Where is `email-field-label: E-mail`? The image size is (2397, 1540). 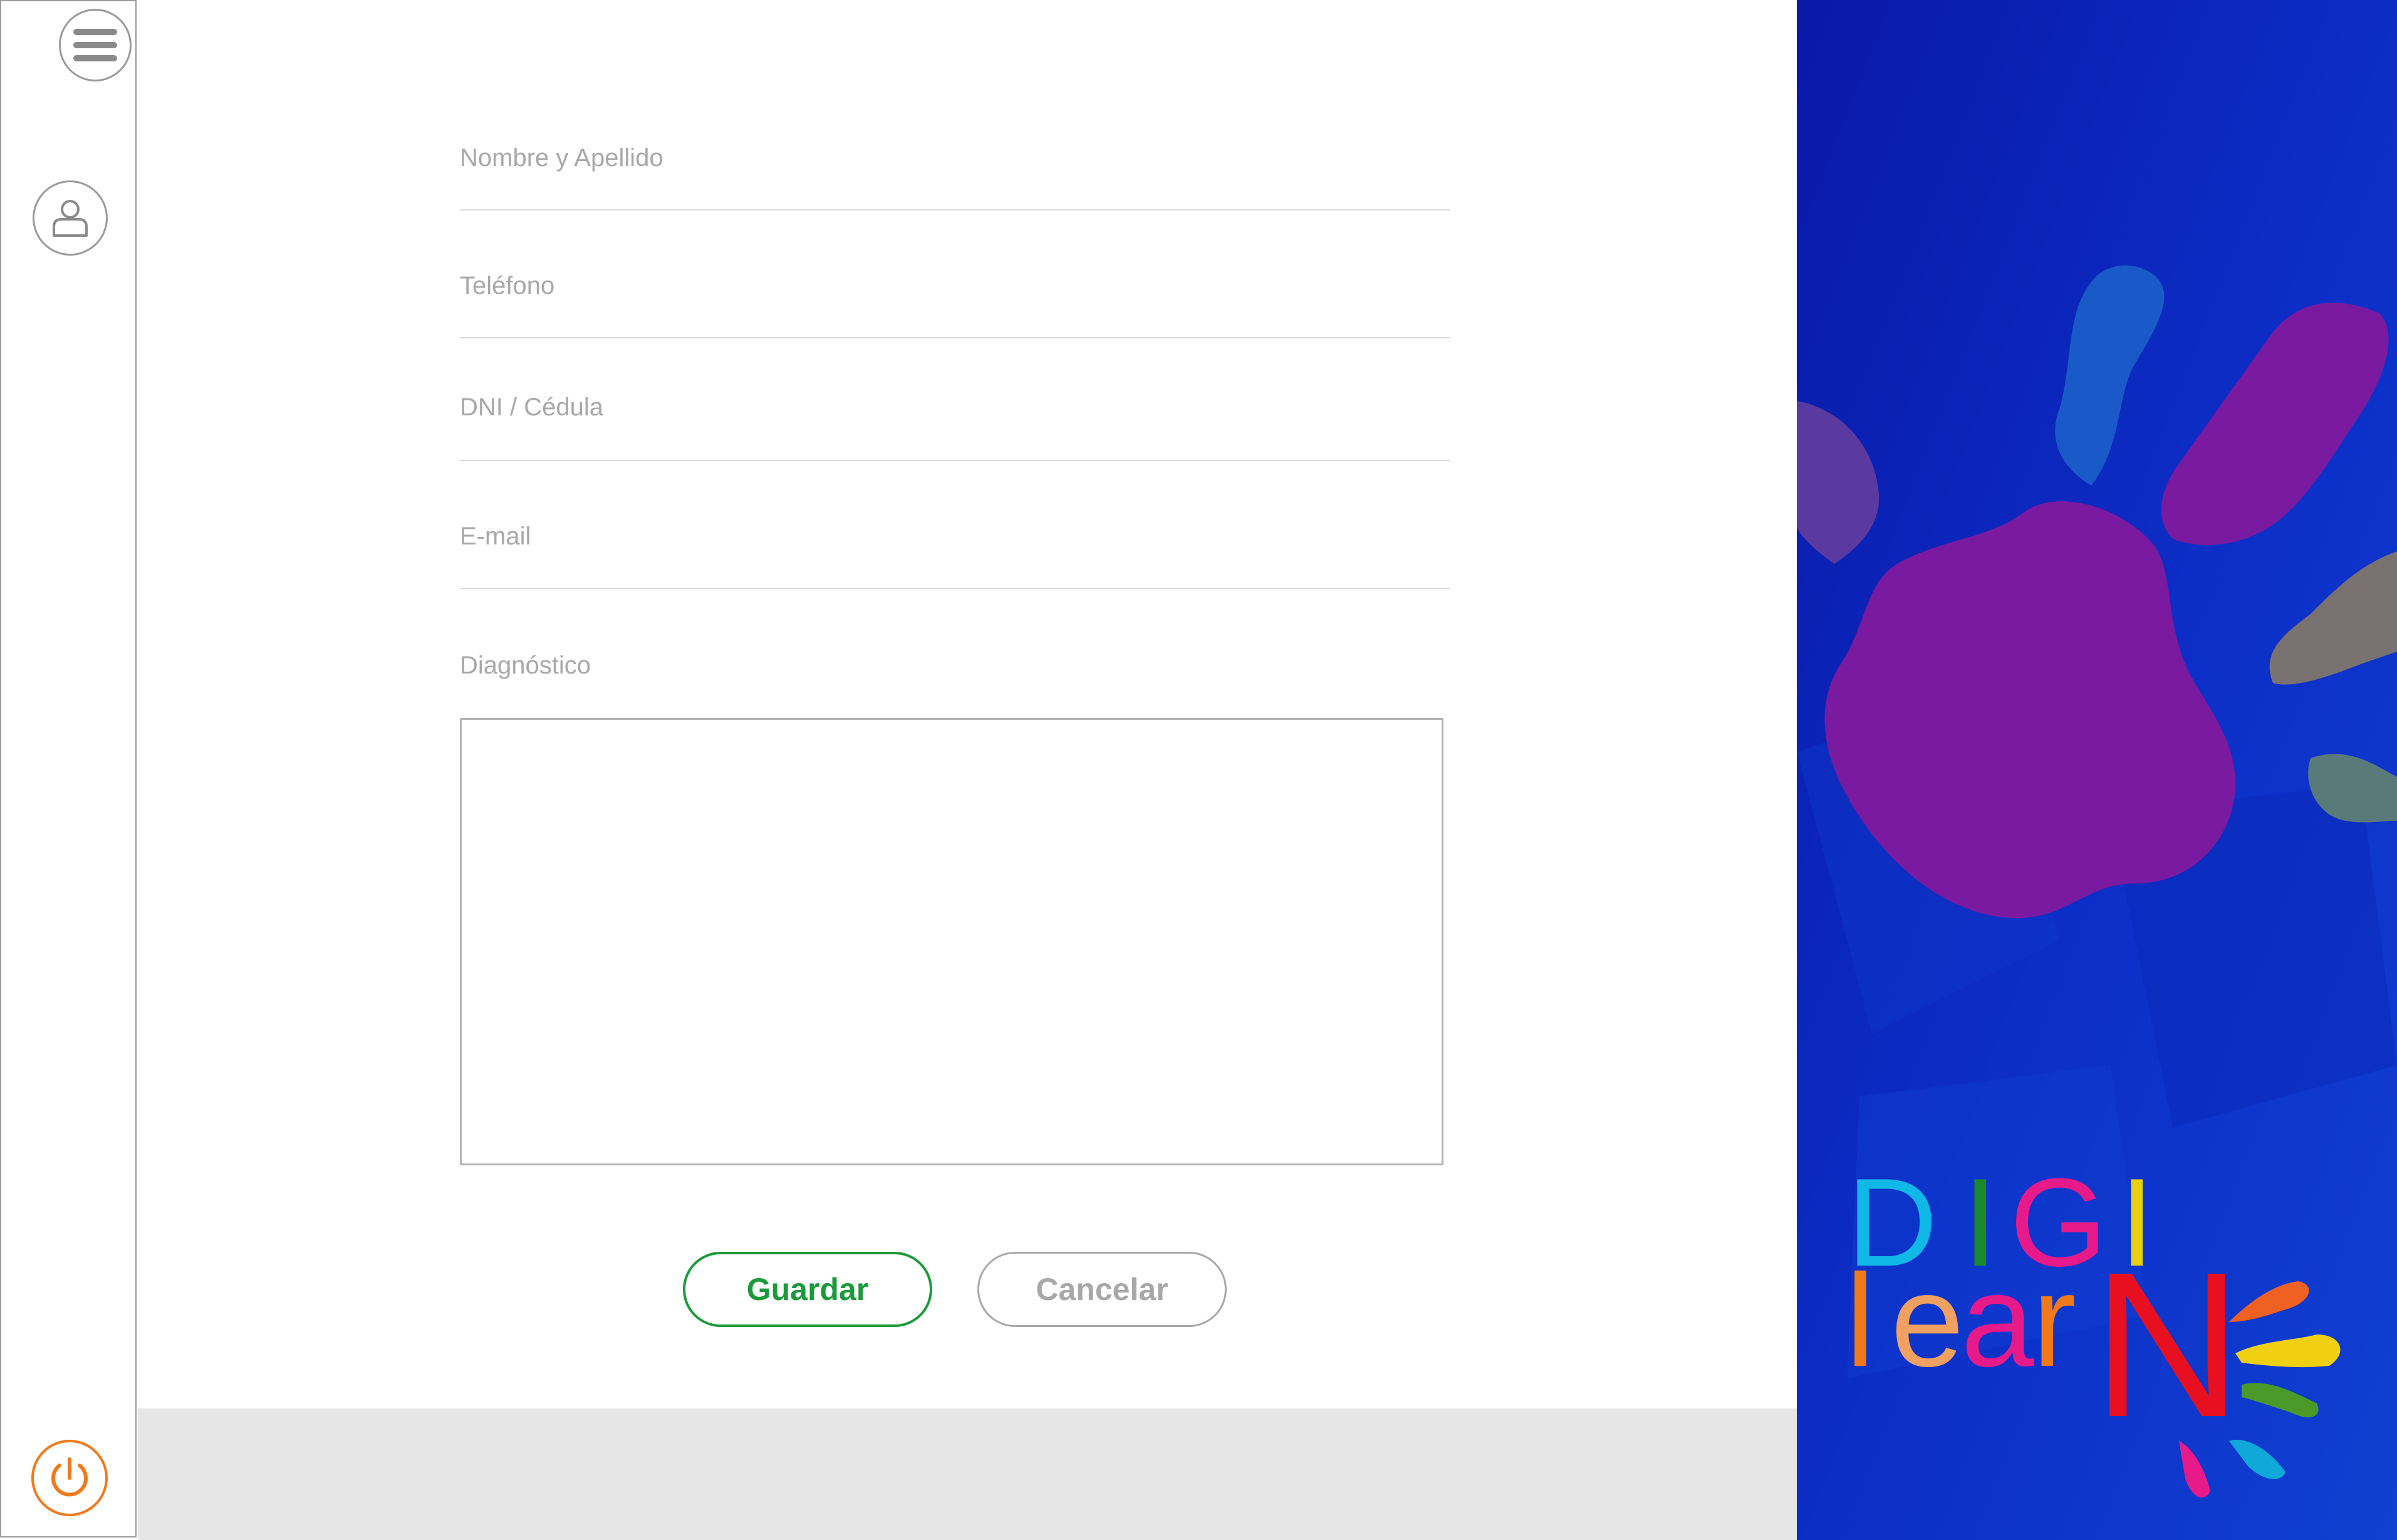 email-field-label: E-mail is located at coordinates (495, 537).